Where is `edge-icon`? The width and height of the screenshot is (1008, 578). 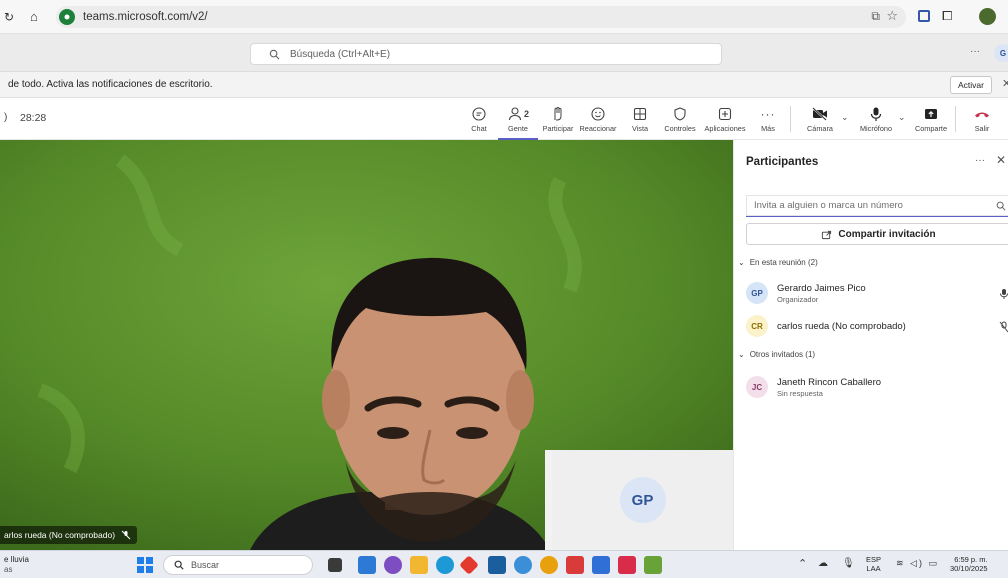
edge-icon is located at coordinates (445, 565).